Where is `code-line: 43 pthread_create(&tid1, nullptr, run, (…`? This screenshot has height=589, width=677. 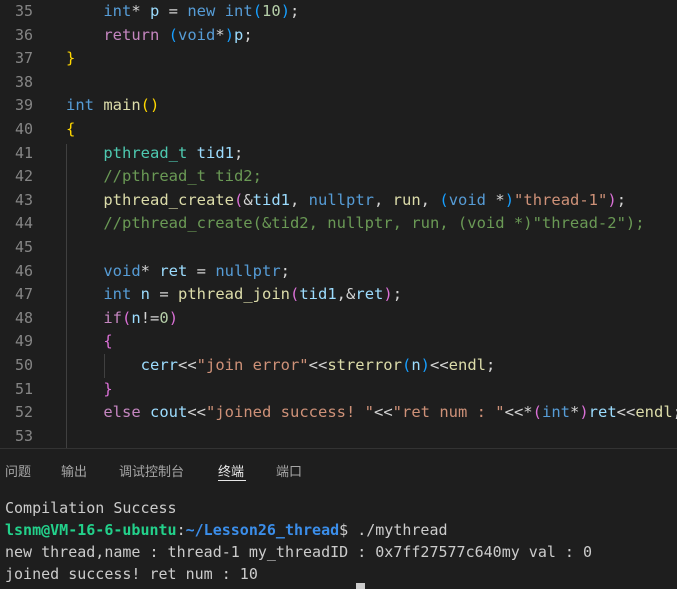 code-line: 43 pthread_create(&tid1, nullptr, run, (… is located at coordinates (338, 201).